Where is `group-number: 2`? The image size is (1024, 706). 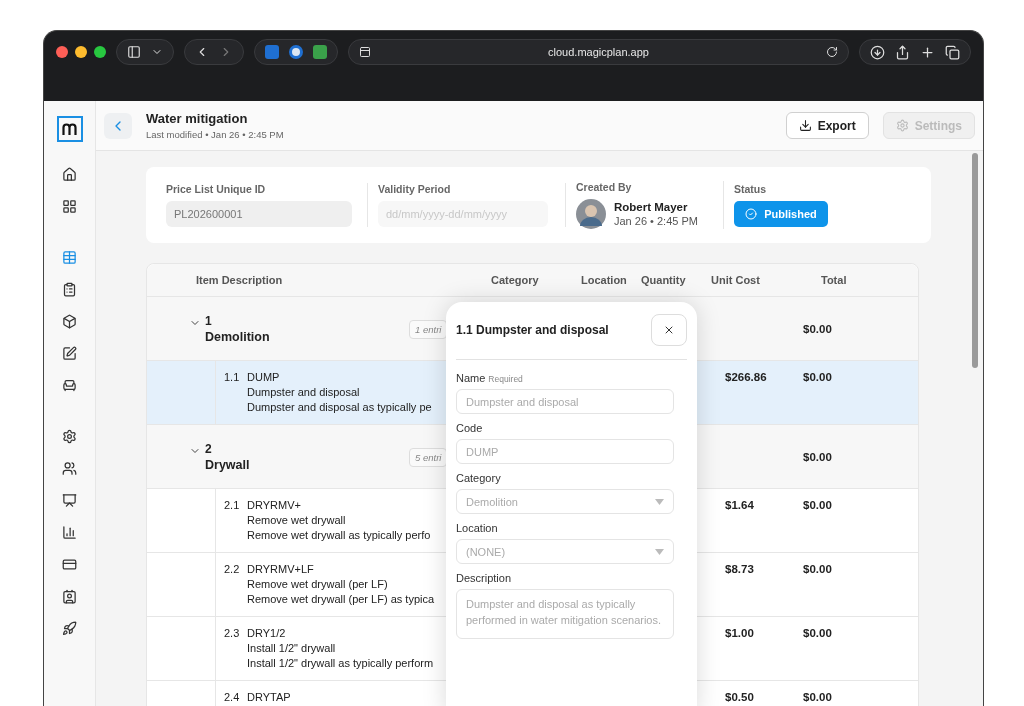
group-number: 2 is located at coordinates (209, 448).